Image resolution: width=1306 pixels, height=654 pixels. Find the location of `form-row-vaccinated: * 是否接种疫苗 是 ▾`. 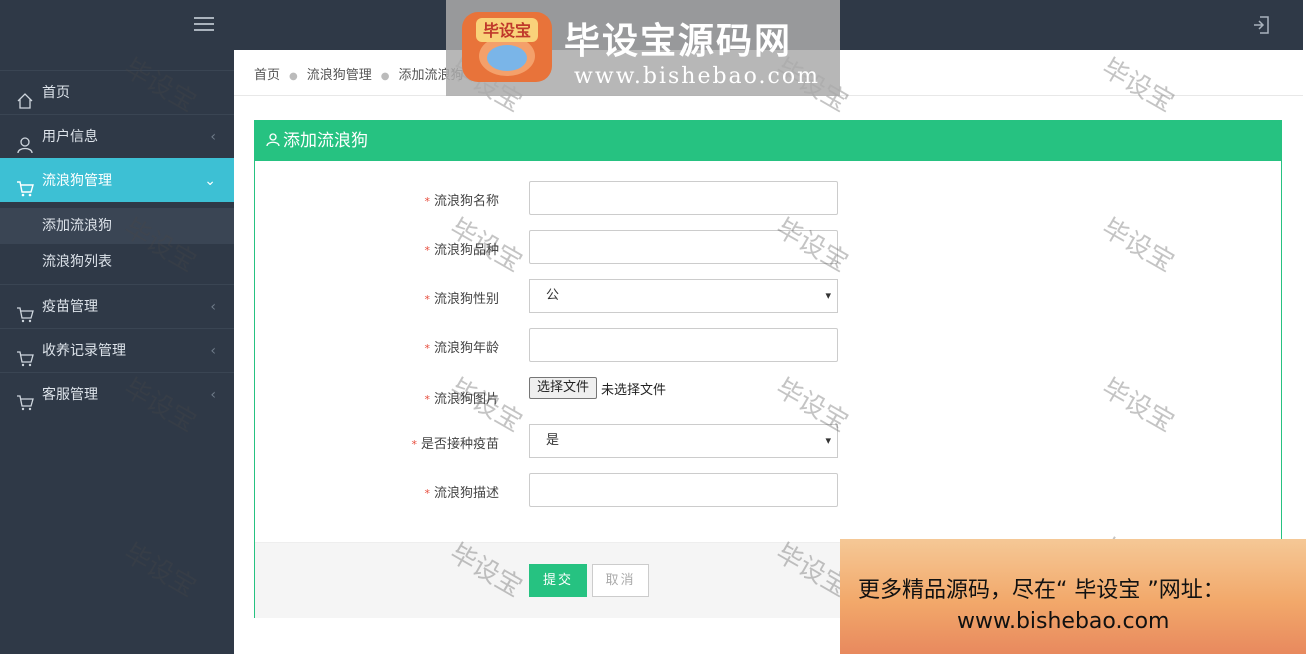

form-row-vaccinated: * 是否接种疫苗 是 ▾ is located at coordinates (768, 441).